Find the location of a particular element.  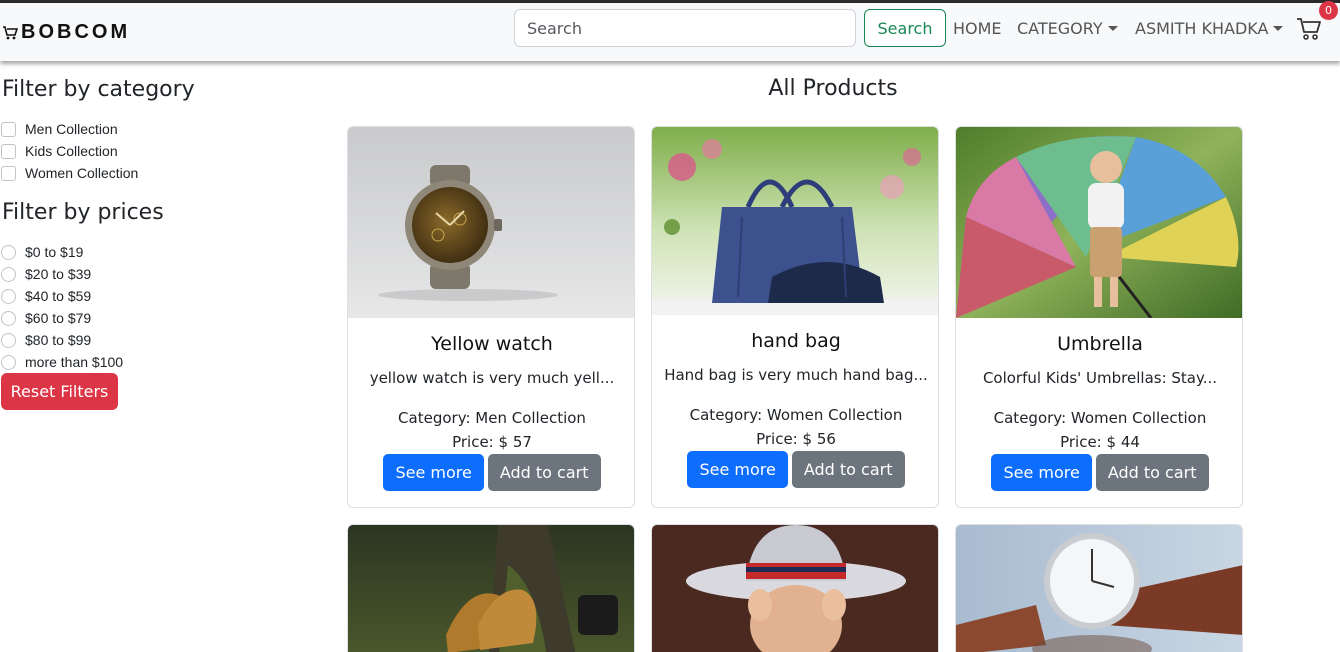

page-title: All Products is located at coordinates (833, 88).